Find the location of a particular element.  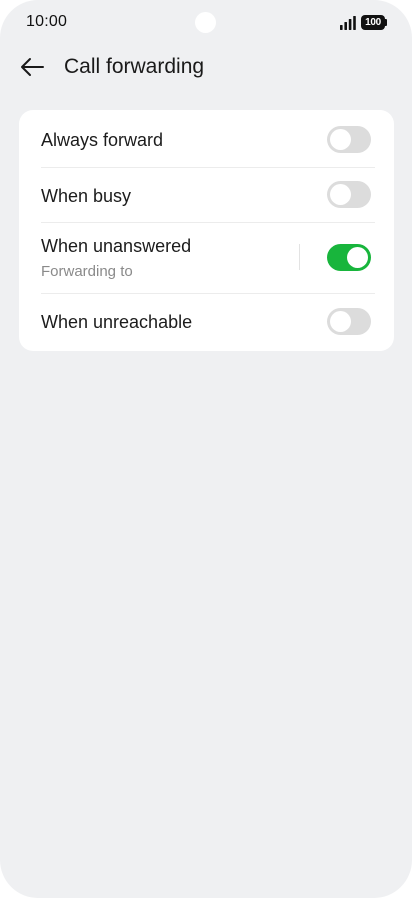

setting-label: When unreachable is located at coordinates (117, 322).